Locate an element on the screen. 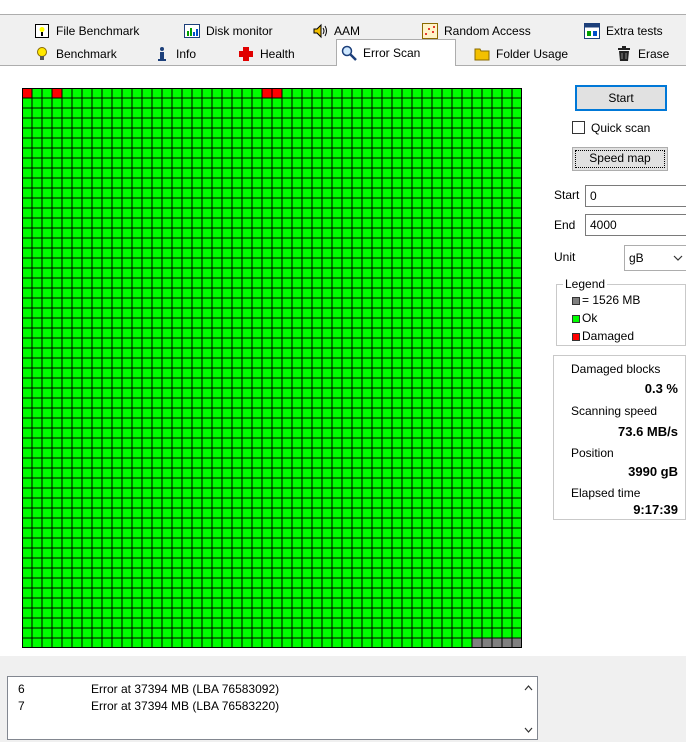 The height and width of the screenshot is (742, 686). scanning-speed-value: 73.6 MB/s is located at coordinates (648, 431).